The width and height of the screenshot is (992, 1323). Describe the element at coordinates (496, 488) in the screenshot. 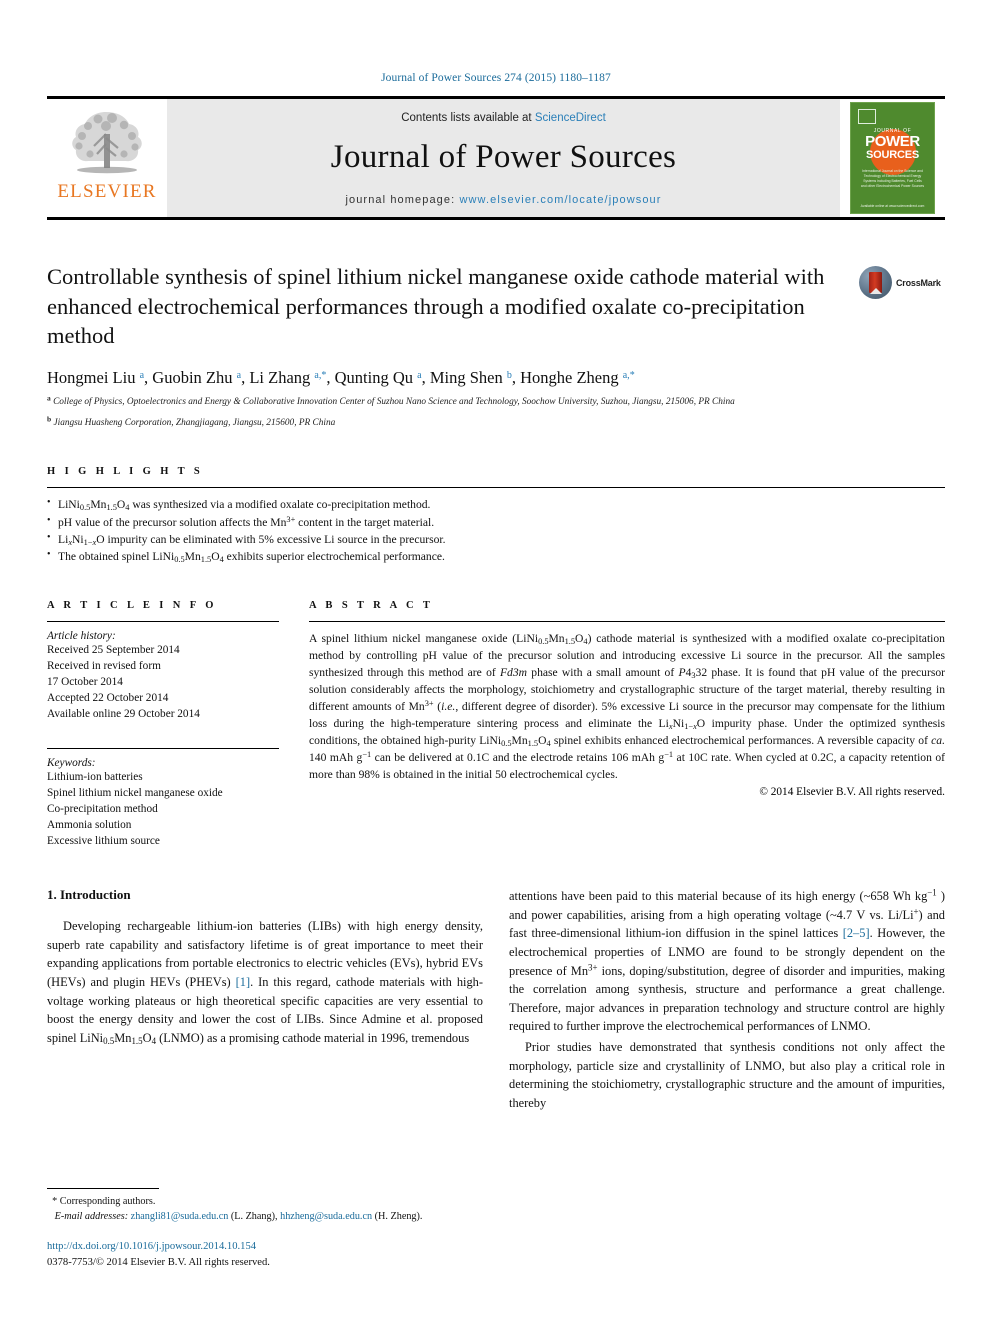

I see `highlights-rule` at that location.